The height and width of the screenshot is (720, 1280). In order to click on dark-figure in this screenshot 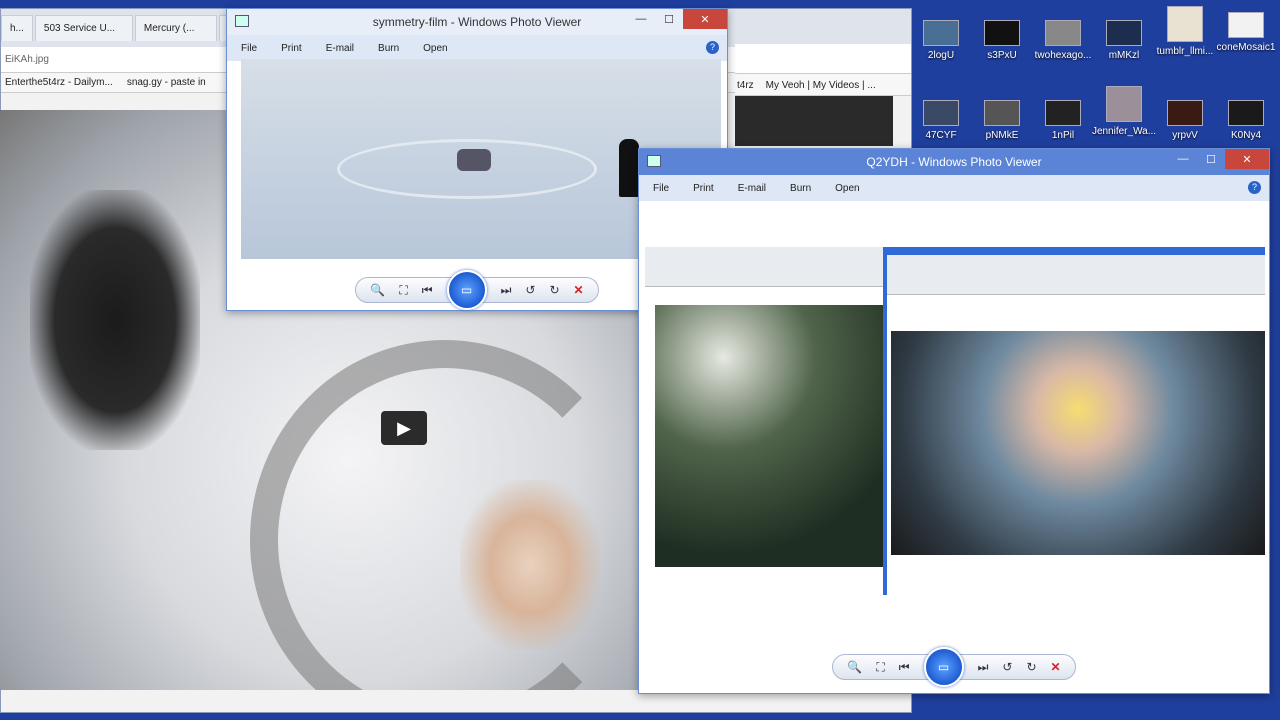, I will do `click(115, 320)`.